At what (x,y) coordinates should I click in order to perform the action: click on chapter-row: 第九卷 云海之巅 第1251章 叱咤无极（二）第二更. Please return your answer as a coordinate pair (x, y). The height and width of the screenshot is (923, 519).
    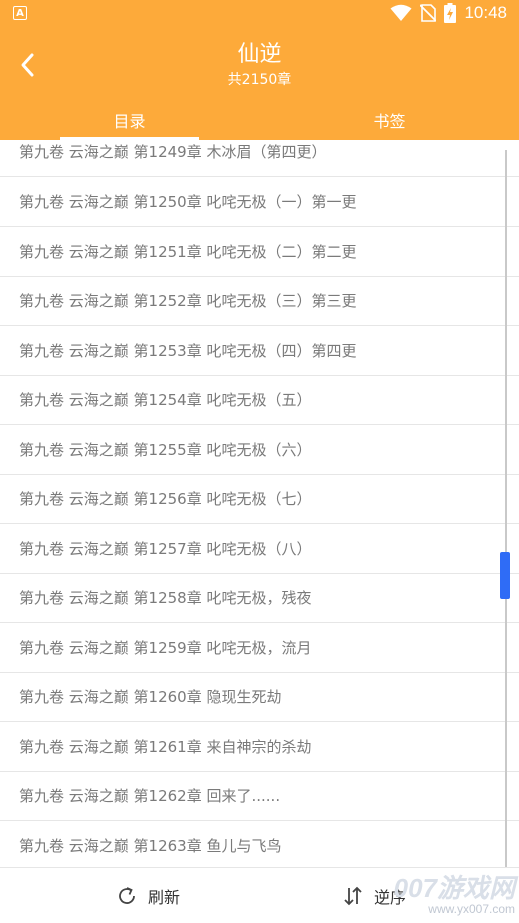
    Looking at the image, I should click on (259, 252).